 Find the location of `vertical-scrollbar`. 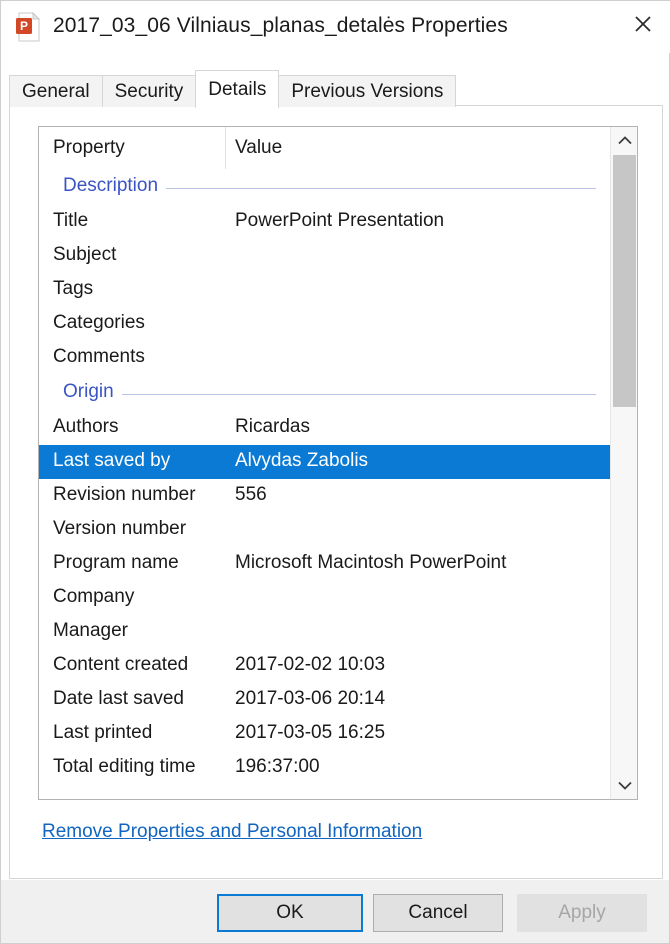

vertical-scrollbar is located at coordinates (623, 463).